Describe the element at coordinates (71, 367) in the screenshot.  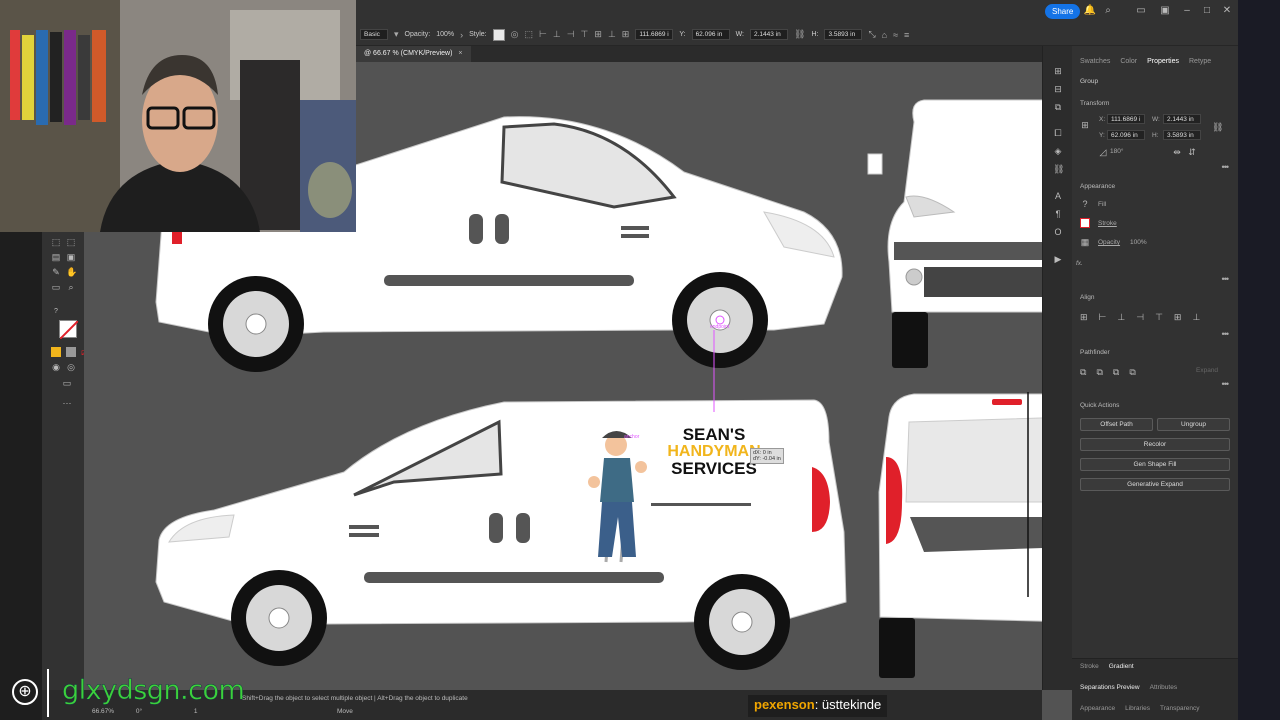
I see `draw-behind-icon: ◎` at that location.